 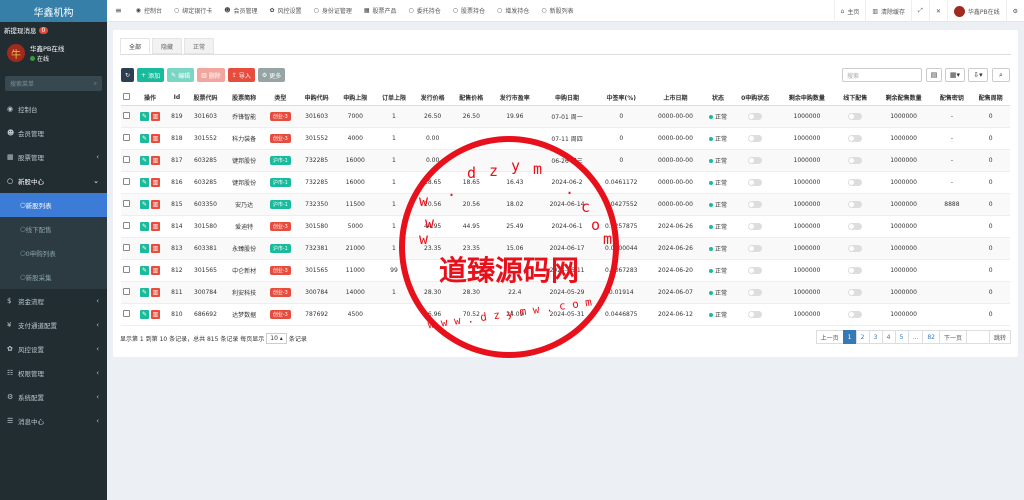 I want to click on user-menu: 华鑫PB在线, so click(x=976, y=11).